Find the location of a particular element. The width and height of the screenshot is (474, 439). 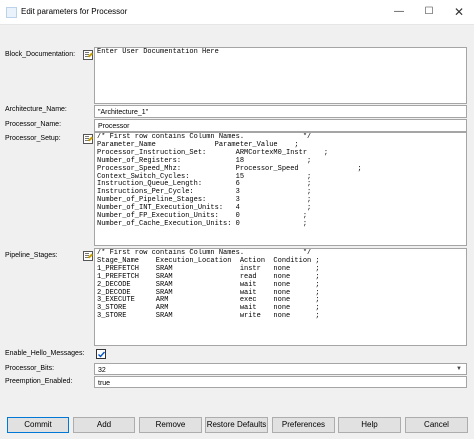

add-button: Add is located at coordinates (104, 425).